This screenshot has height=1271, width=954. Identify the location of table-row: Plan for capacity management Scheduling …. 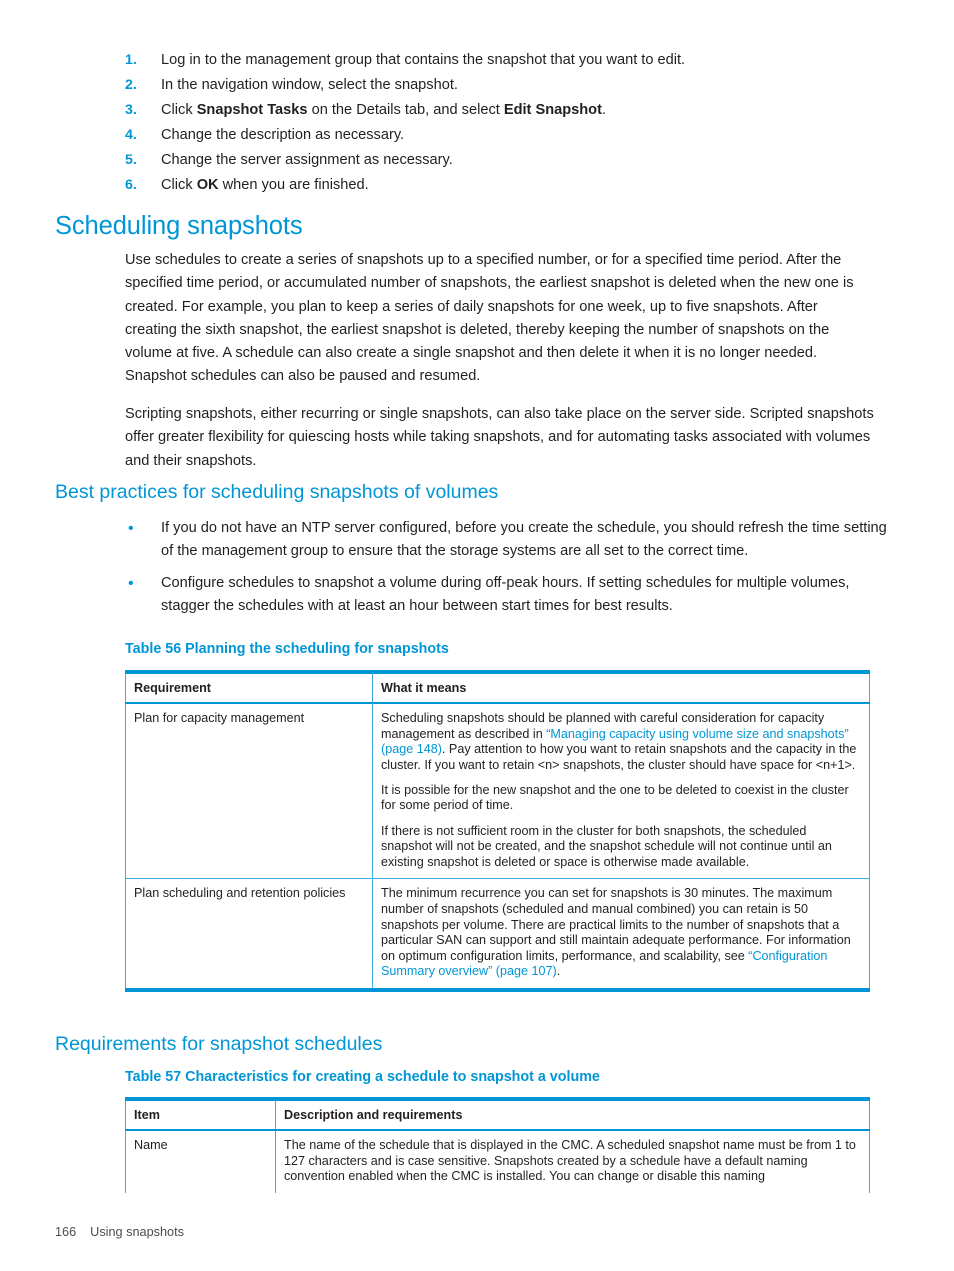
(497, 791).